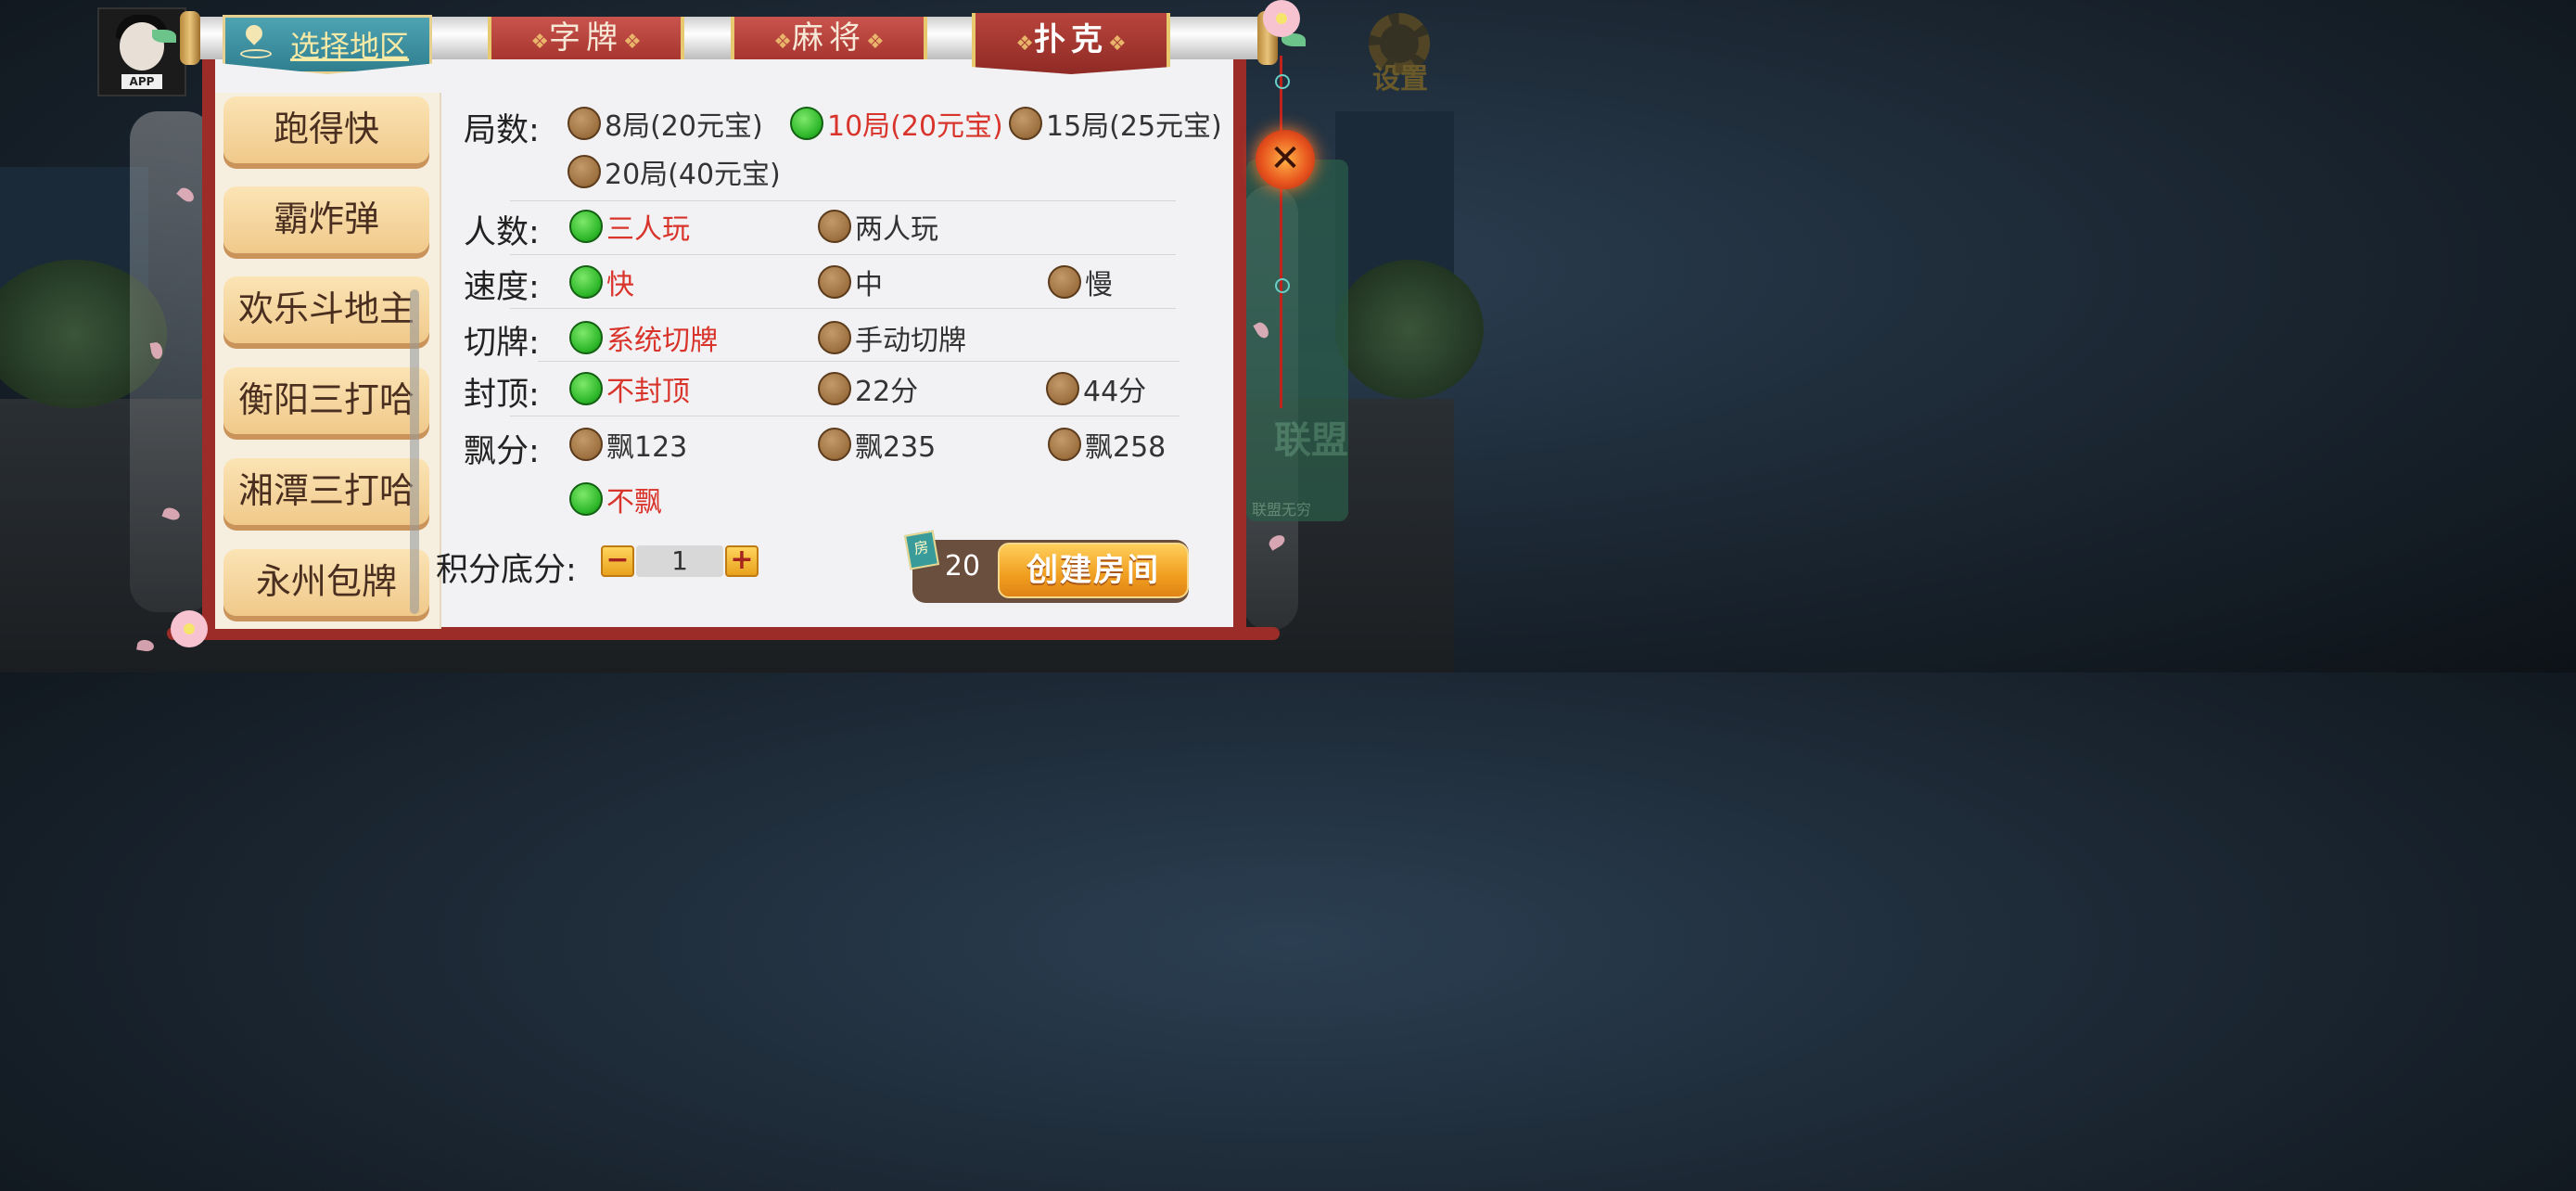  I want to click on sidebar-item-doudizhu: 欢乐斗地主, so click(326, 309).